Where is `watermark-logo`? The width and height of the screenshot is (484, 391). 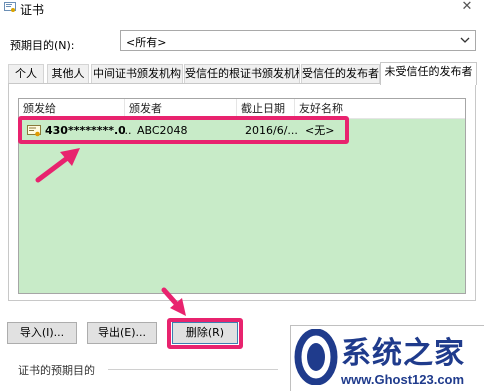 watermark-logo is located at coordinates (316, 357).